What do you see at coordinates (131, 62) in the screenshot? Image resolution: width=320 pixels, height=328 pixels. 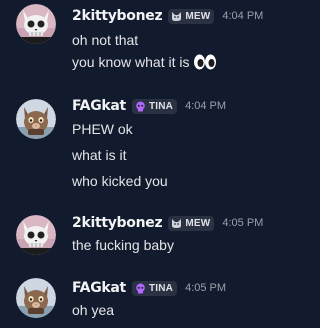 I see `message-text-content: you know what it is` at bounding box center [131, 62].